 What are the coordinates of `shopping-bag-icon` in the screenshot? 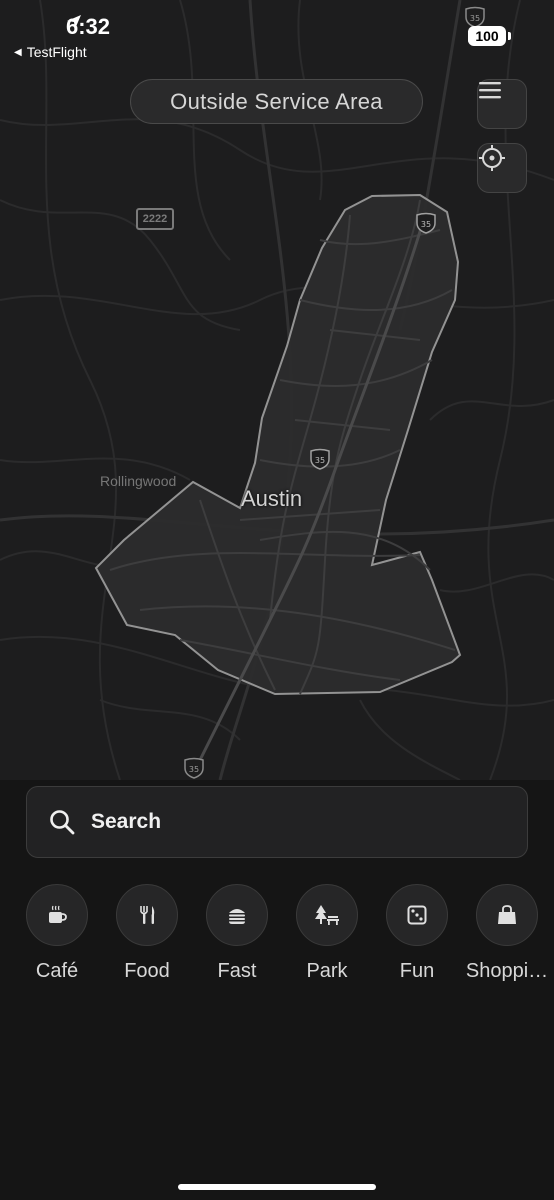 It's located at (507, 914).